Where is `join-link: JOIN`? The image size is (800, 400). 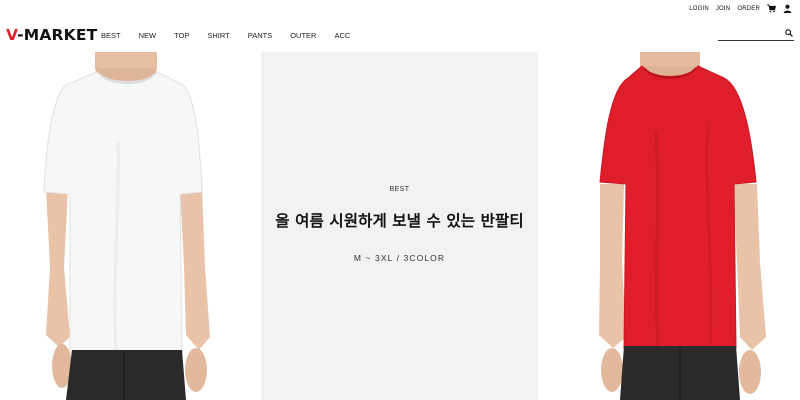 join-link: JOIN is located at coordinates (723, 9).